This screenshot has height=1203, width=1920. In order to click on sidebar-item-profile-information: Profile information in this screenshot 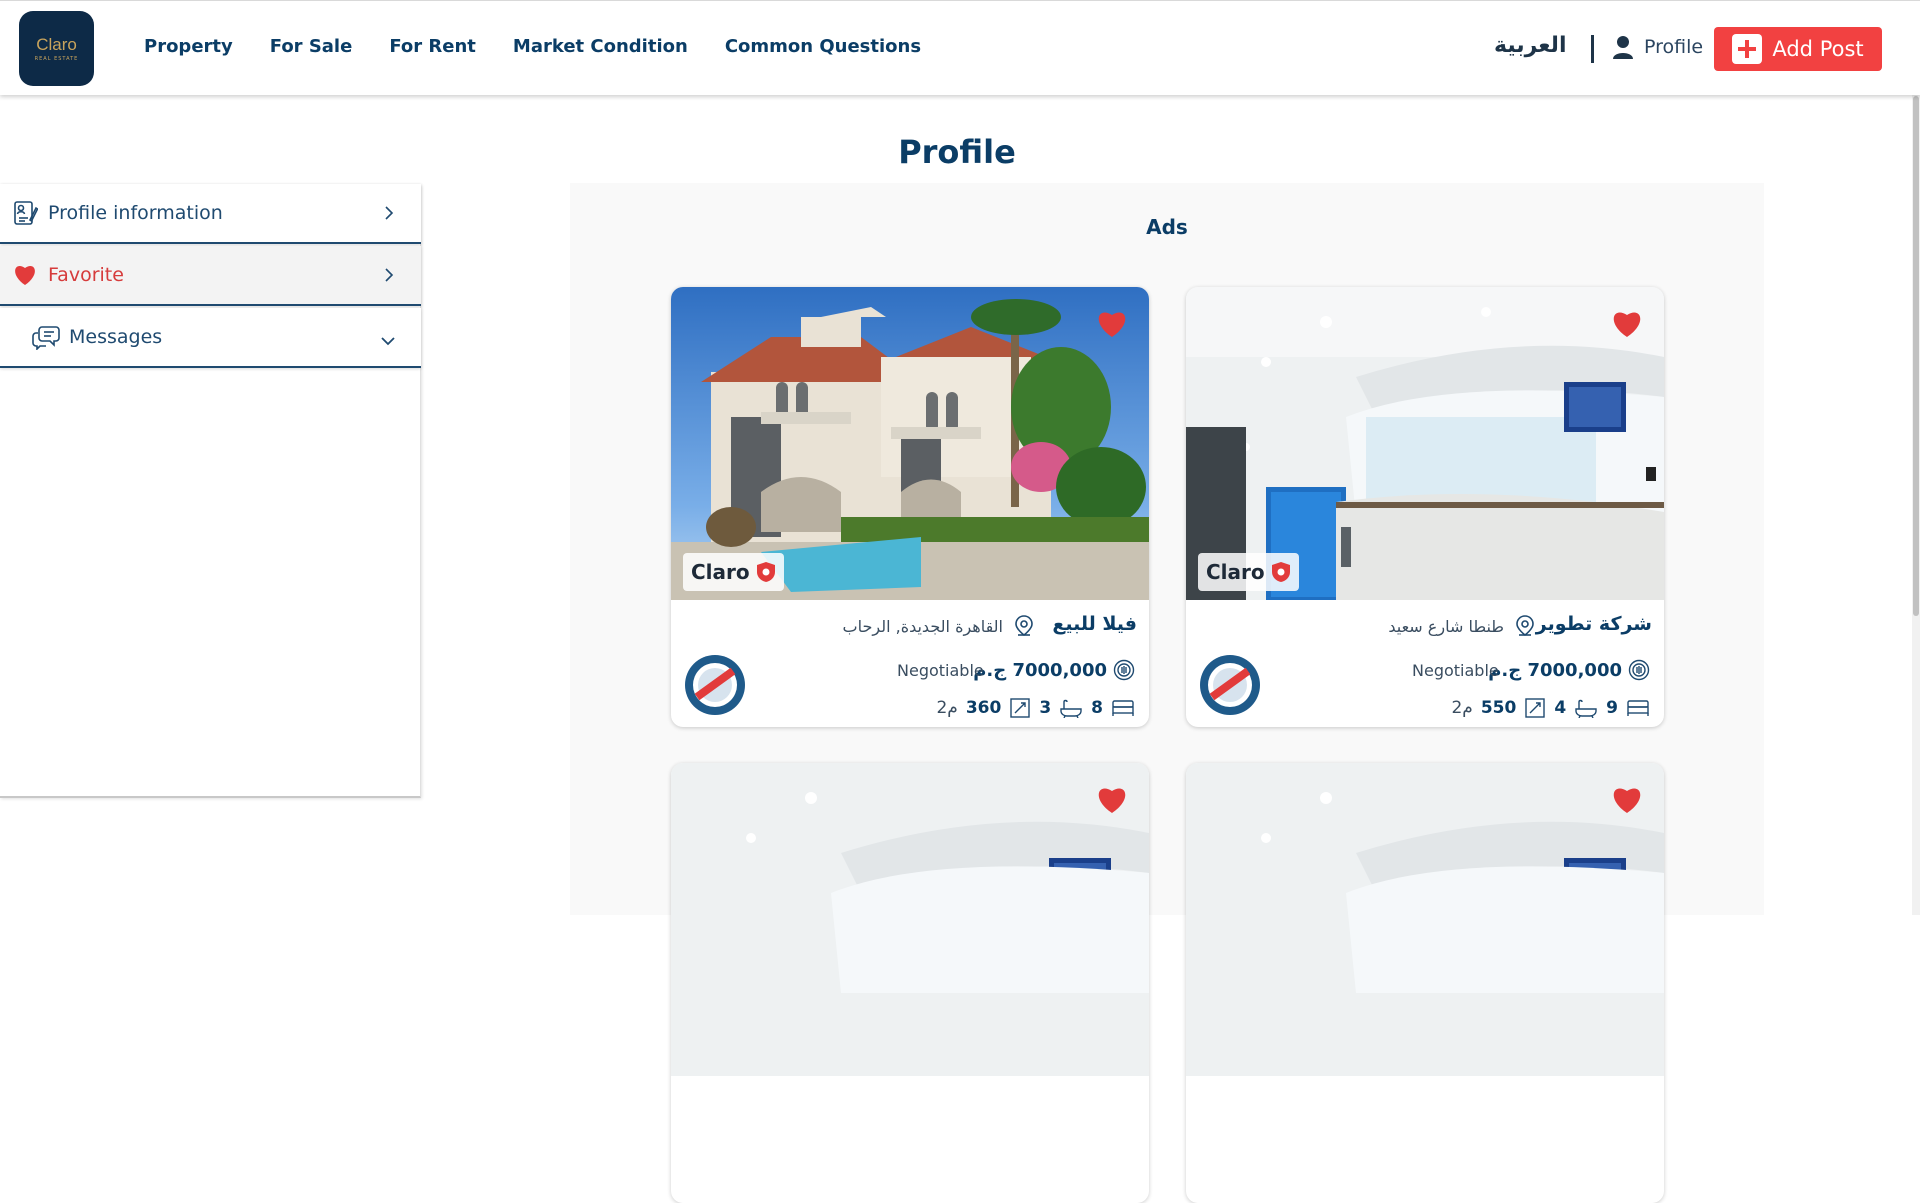, I will do `click(210, 214)`.